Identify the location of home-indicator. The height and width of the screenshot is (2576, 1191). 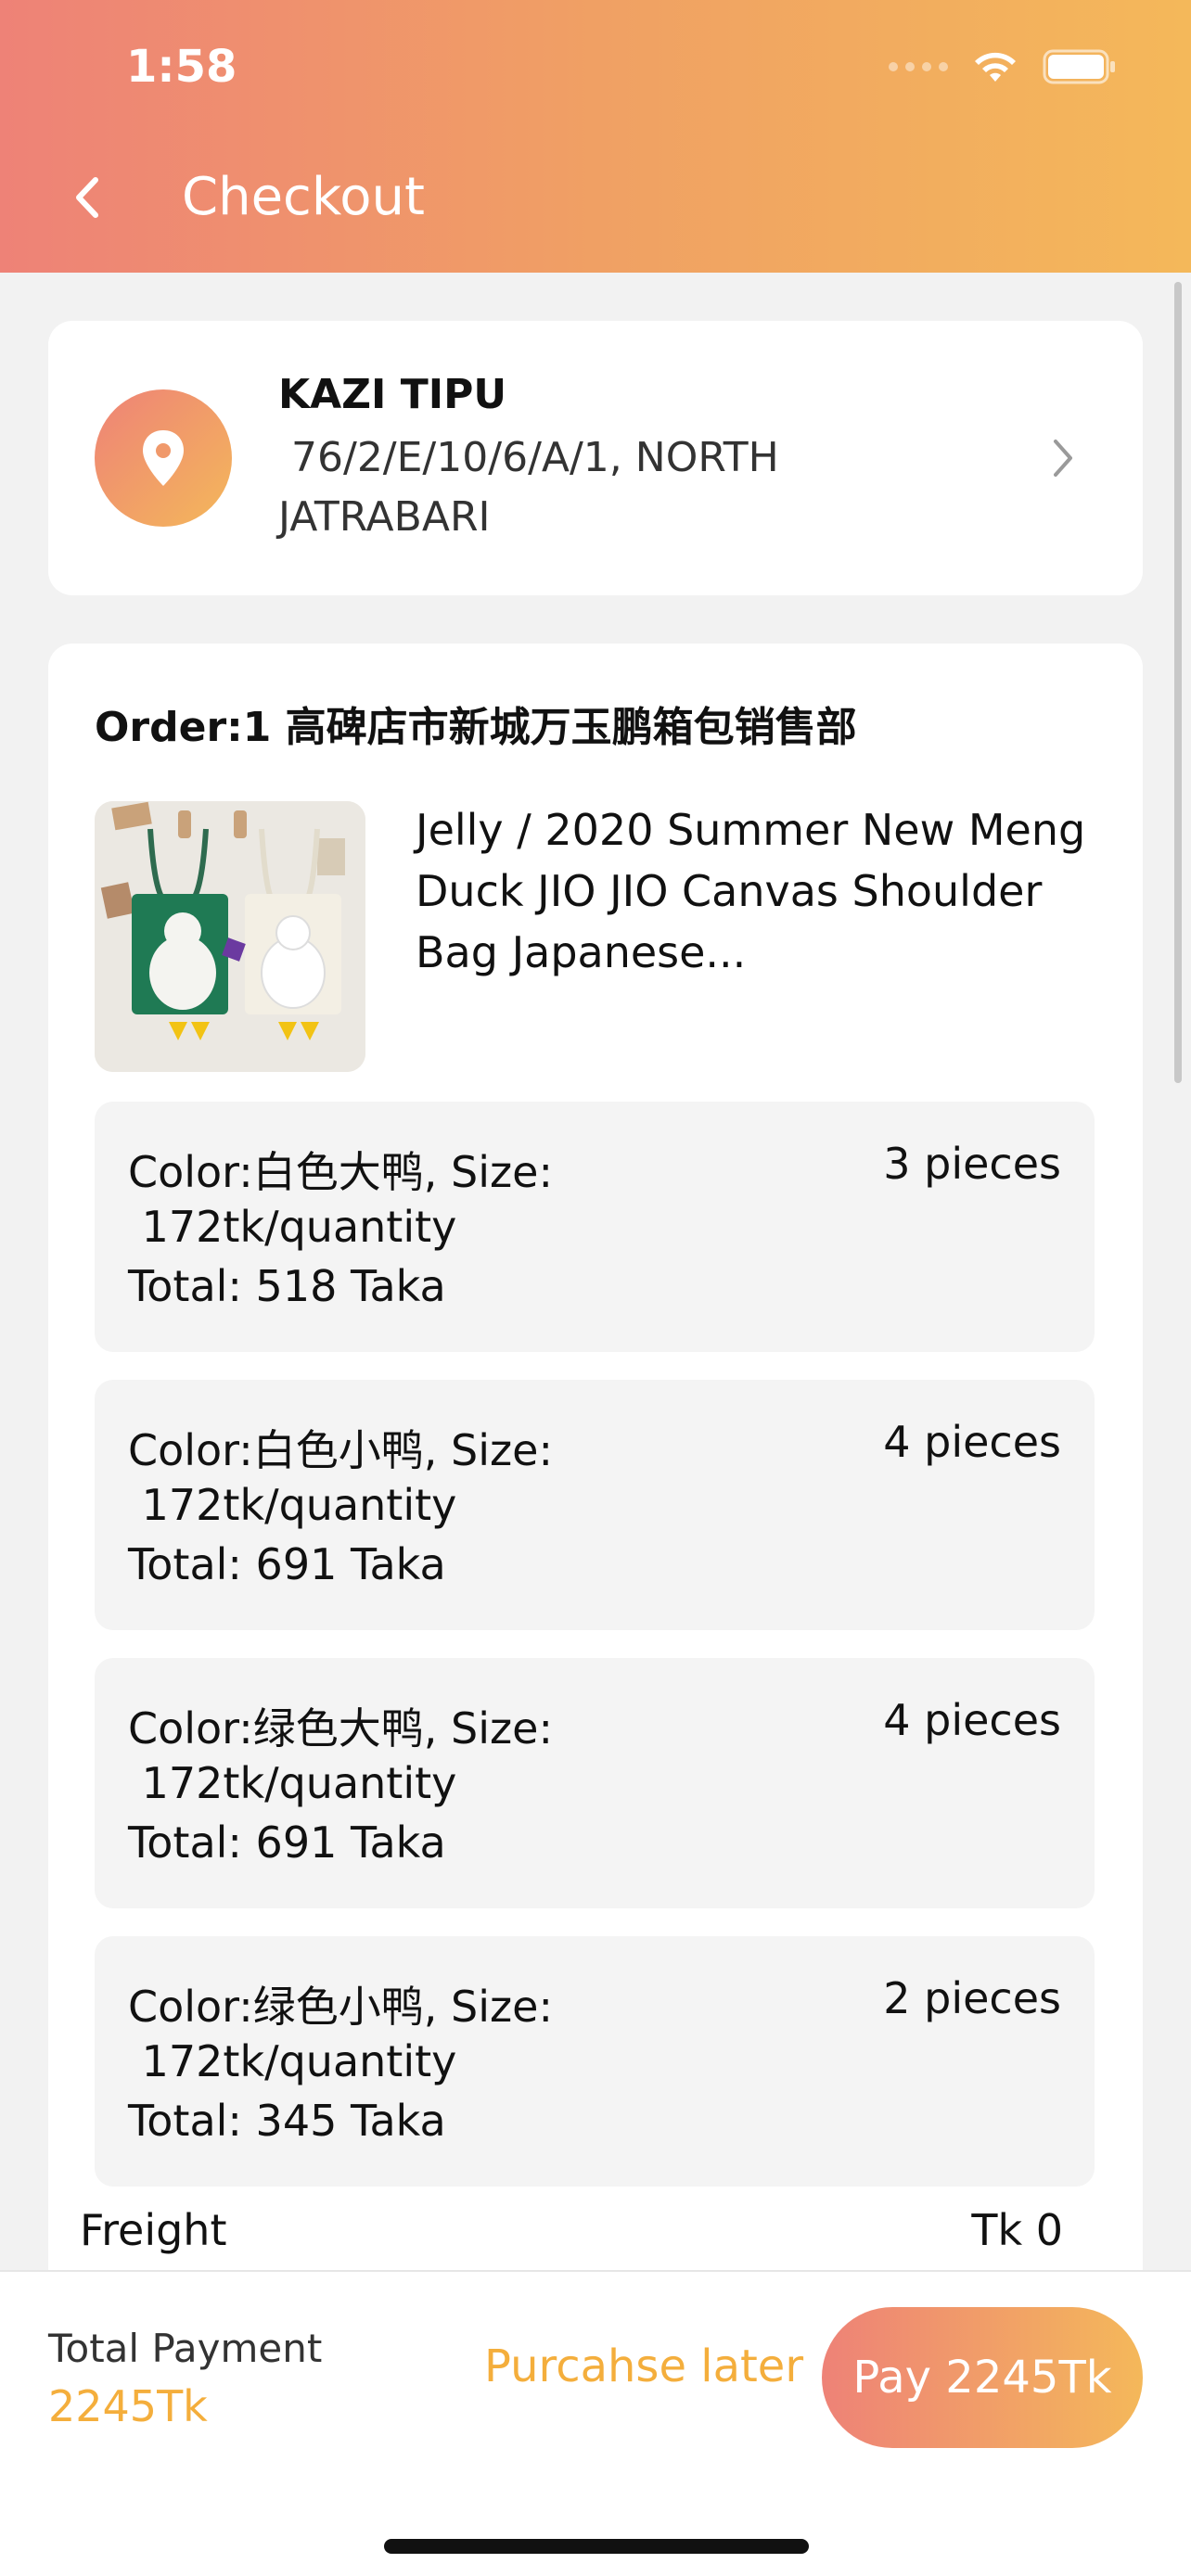
(597, 2546).